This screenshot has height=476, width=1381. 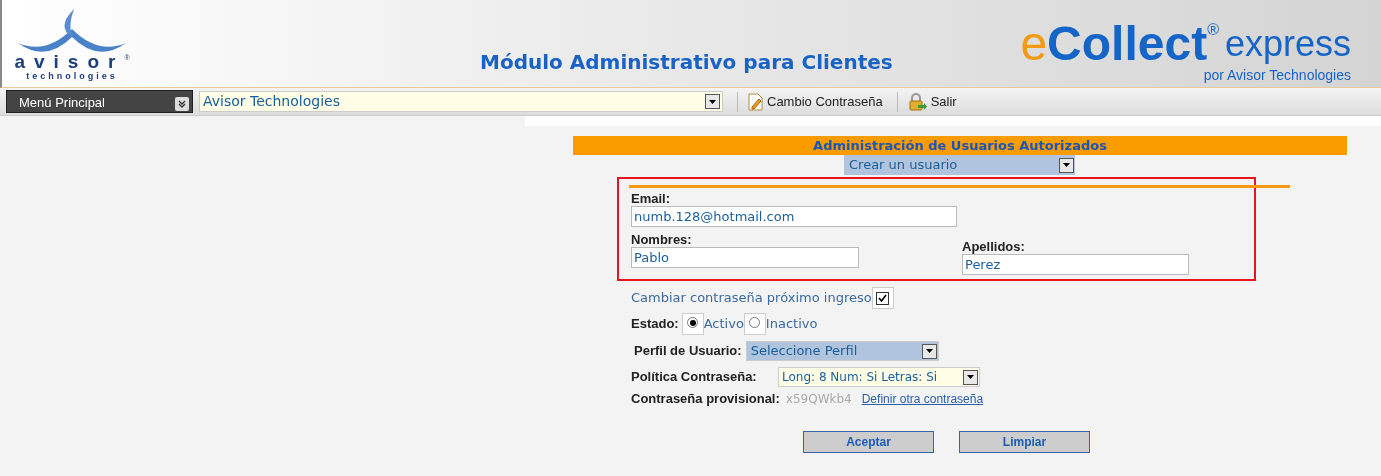 What do you see at coordinates (756, 101) in the screenshot?
I see `document-pencil-icon` at bounding box center [756, 101].